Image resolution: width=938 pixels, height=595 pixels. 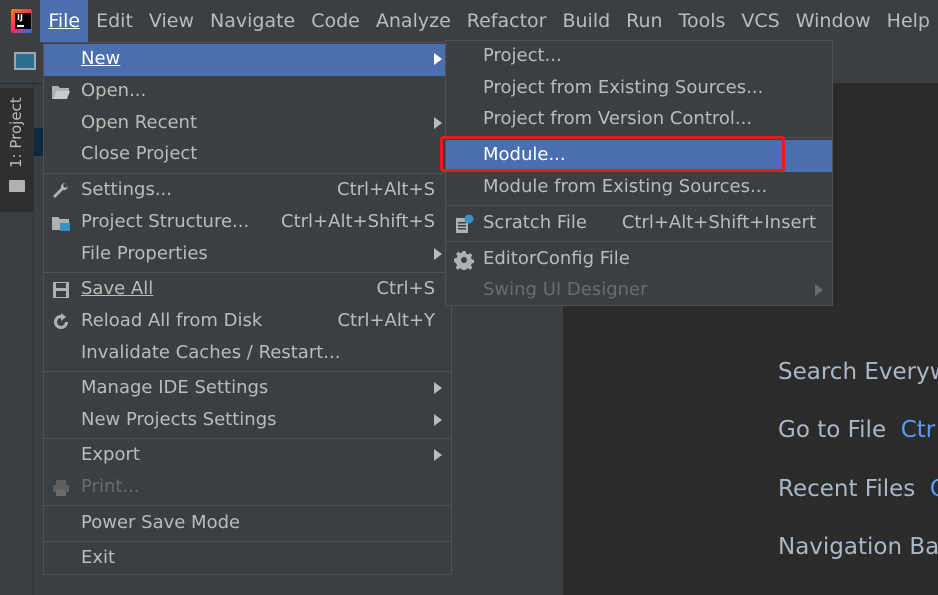 What do you see at coordinates (61, 488) in the screenshot?
I see `printer-icon` at bounding box center [61, 488].